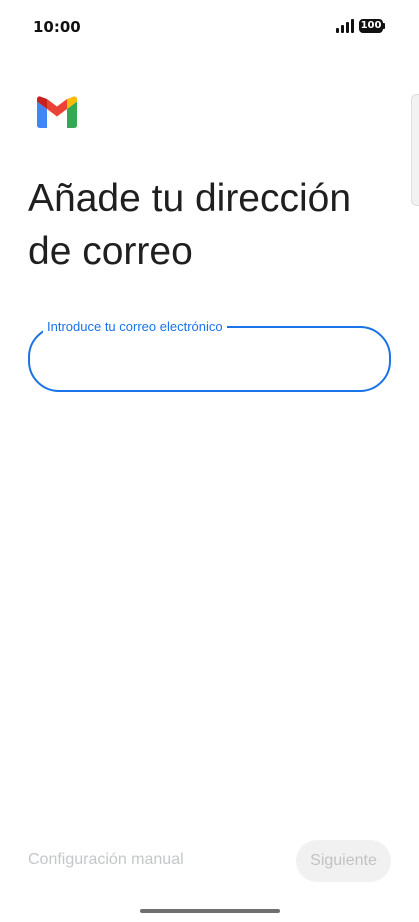  What do you see at coordinates (57, 27) in the screenshot?
I see `status-time: 10:00` at bounding box center [57, 27].